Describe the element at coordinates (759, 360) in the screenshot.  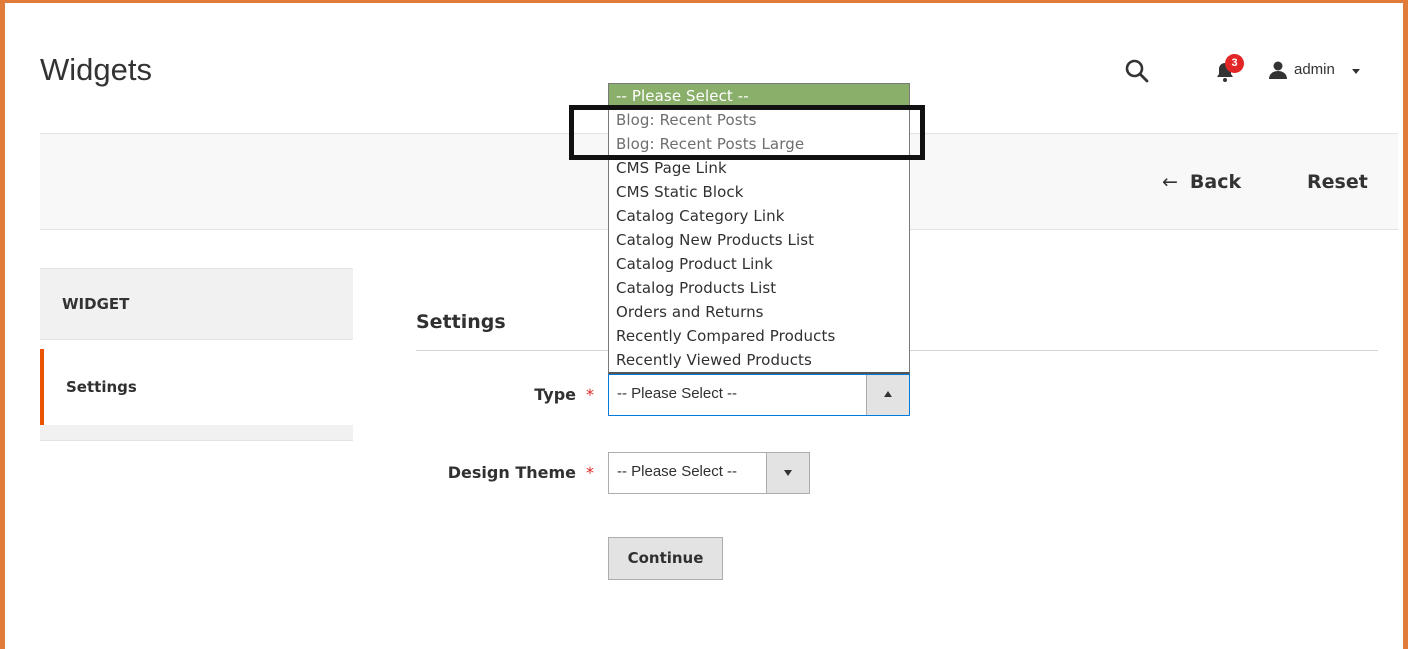
I see `dropdown-option: Recently Viewed Products` at that location.